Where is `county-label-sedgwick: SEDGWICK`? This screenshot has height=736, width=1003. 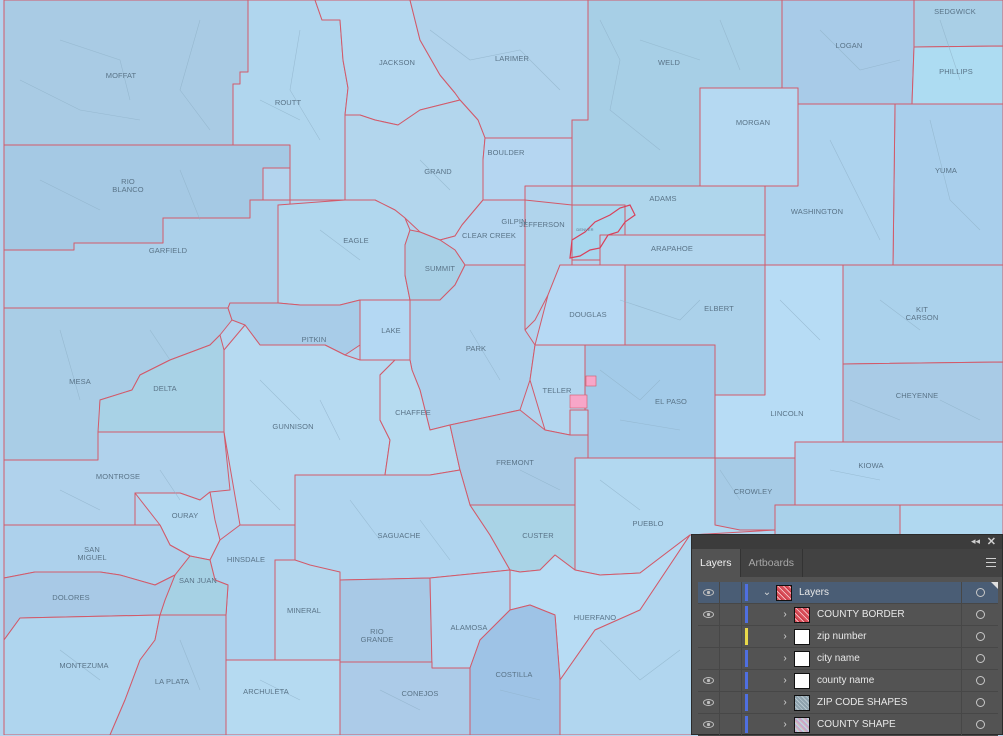 county-label-sedgwick: SEDGWICK is located at coordinates (955, 11).